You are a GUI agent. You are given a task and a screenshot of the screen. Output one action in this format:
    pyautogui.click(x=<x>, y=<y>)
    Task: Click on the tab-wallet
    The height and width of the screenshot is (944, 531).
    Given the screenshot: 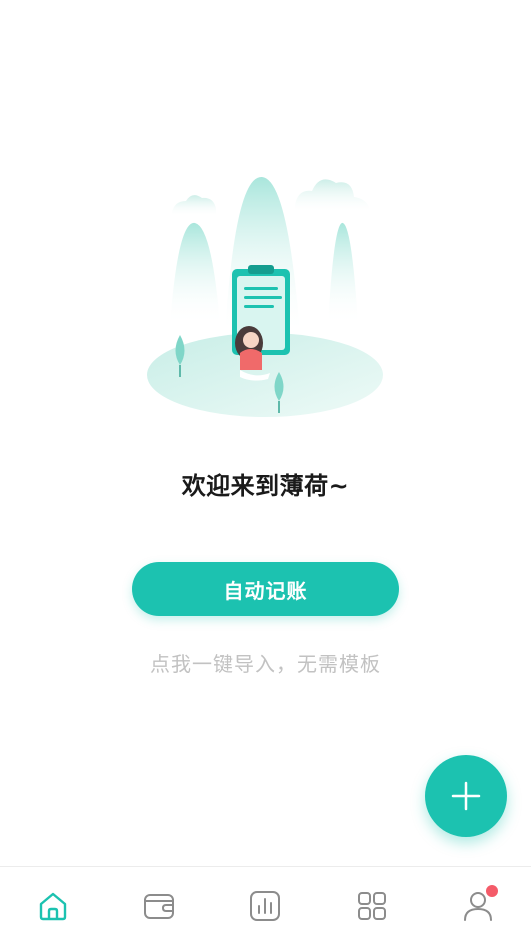 What is the action you would take?
    pyautogui.click(x=159, y=906)
    